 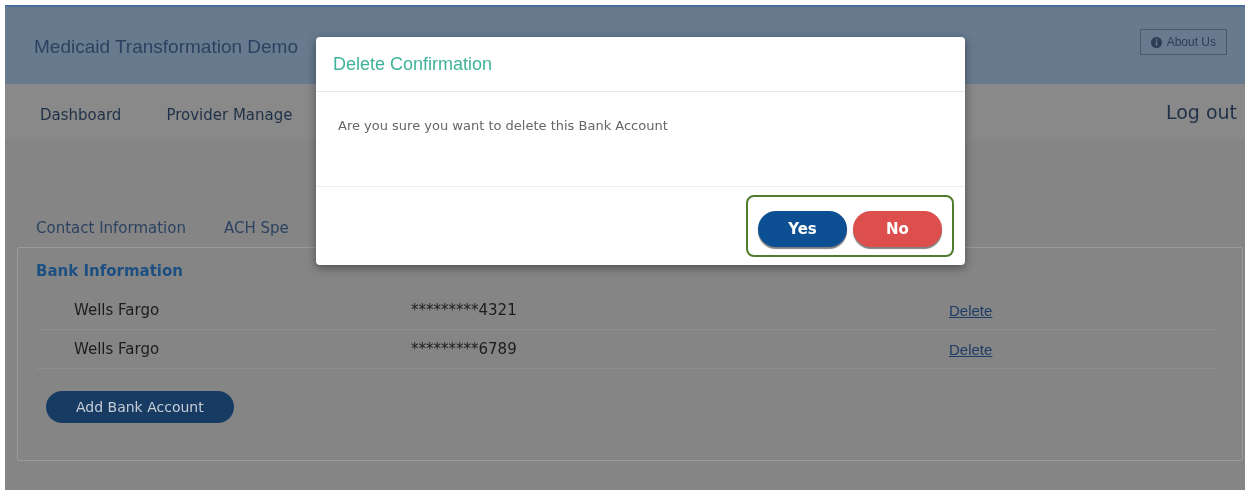 I want to click on no-button: No, so click(x=897, y=229).